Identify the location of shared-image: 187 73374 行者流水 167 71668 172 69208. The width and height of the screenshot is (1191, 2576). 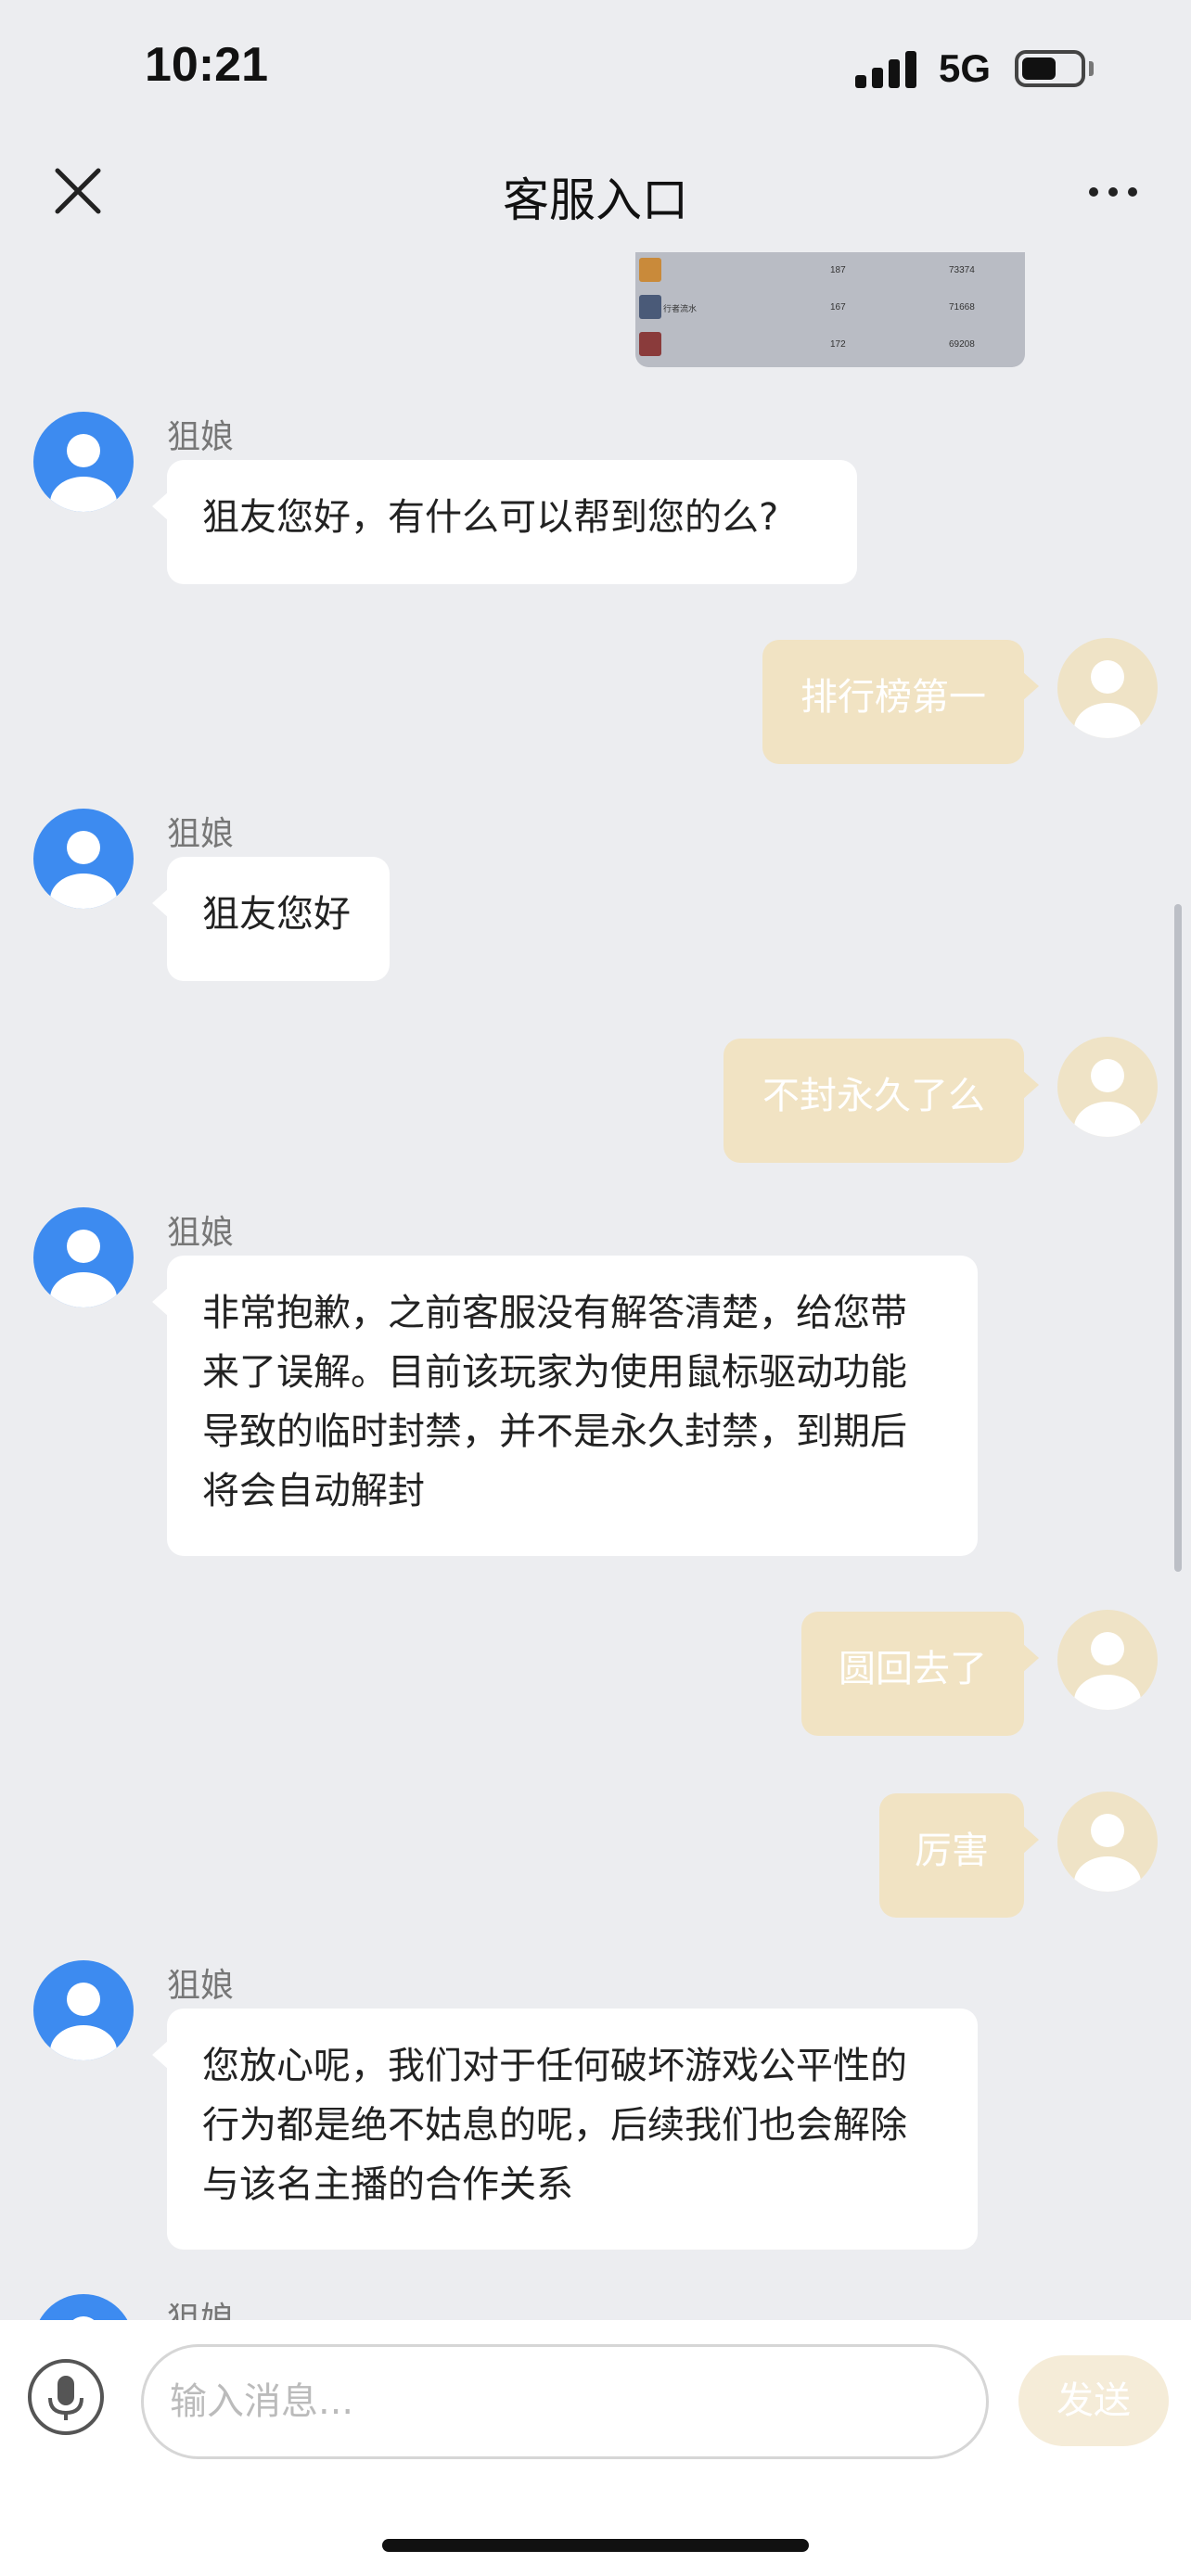
(830, 309).